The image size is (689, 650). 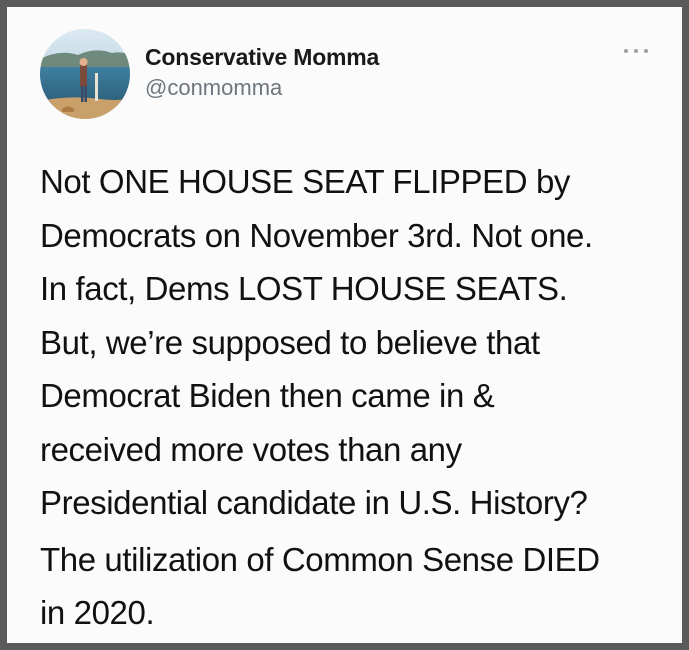 What do you see at coordinates (636, 51) in the screenshot?
I see `ellipsis-icon` at bounding box center [636, 51].